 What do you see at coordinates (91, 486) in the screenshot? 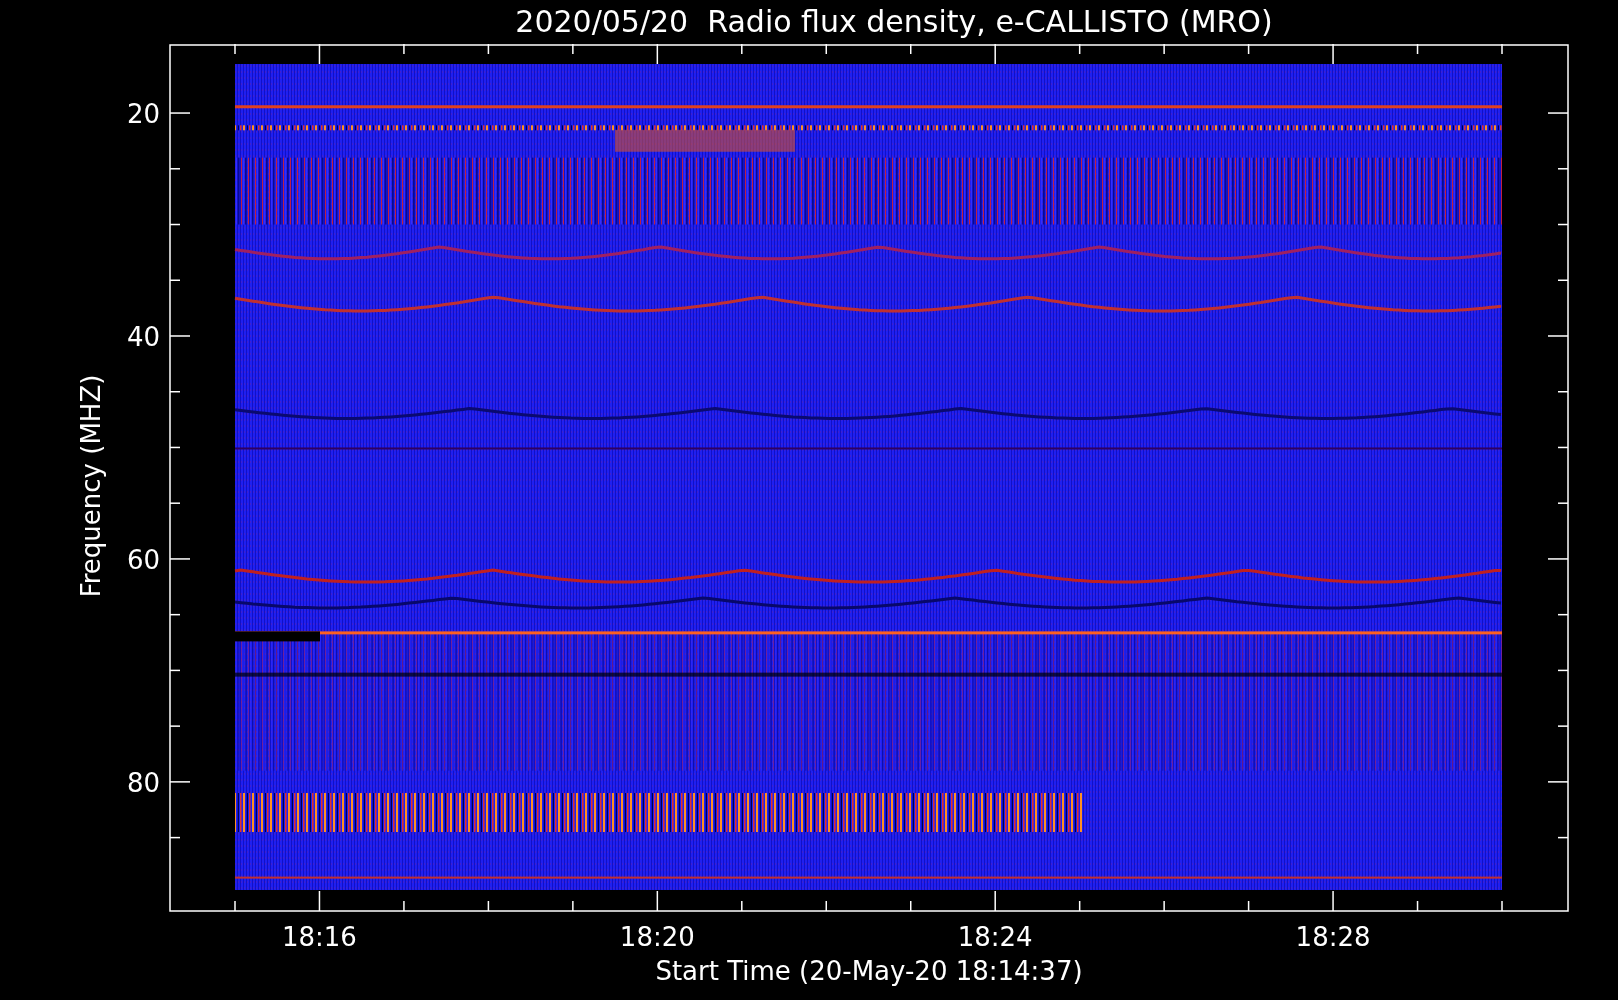
I see `y-axis-label: Frequency (MHZ)` at bounding box center [91, 486].